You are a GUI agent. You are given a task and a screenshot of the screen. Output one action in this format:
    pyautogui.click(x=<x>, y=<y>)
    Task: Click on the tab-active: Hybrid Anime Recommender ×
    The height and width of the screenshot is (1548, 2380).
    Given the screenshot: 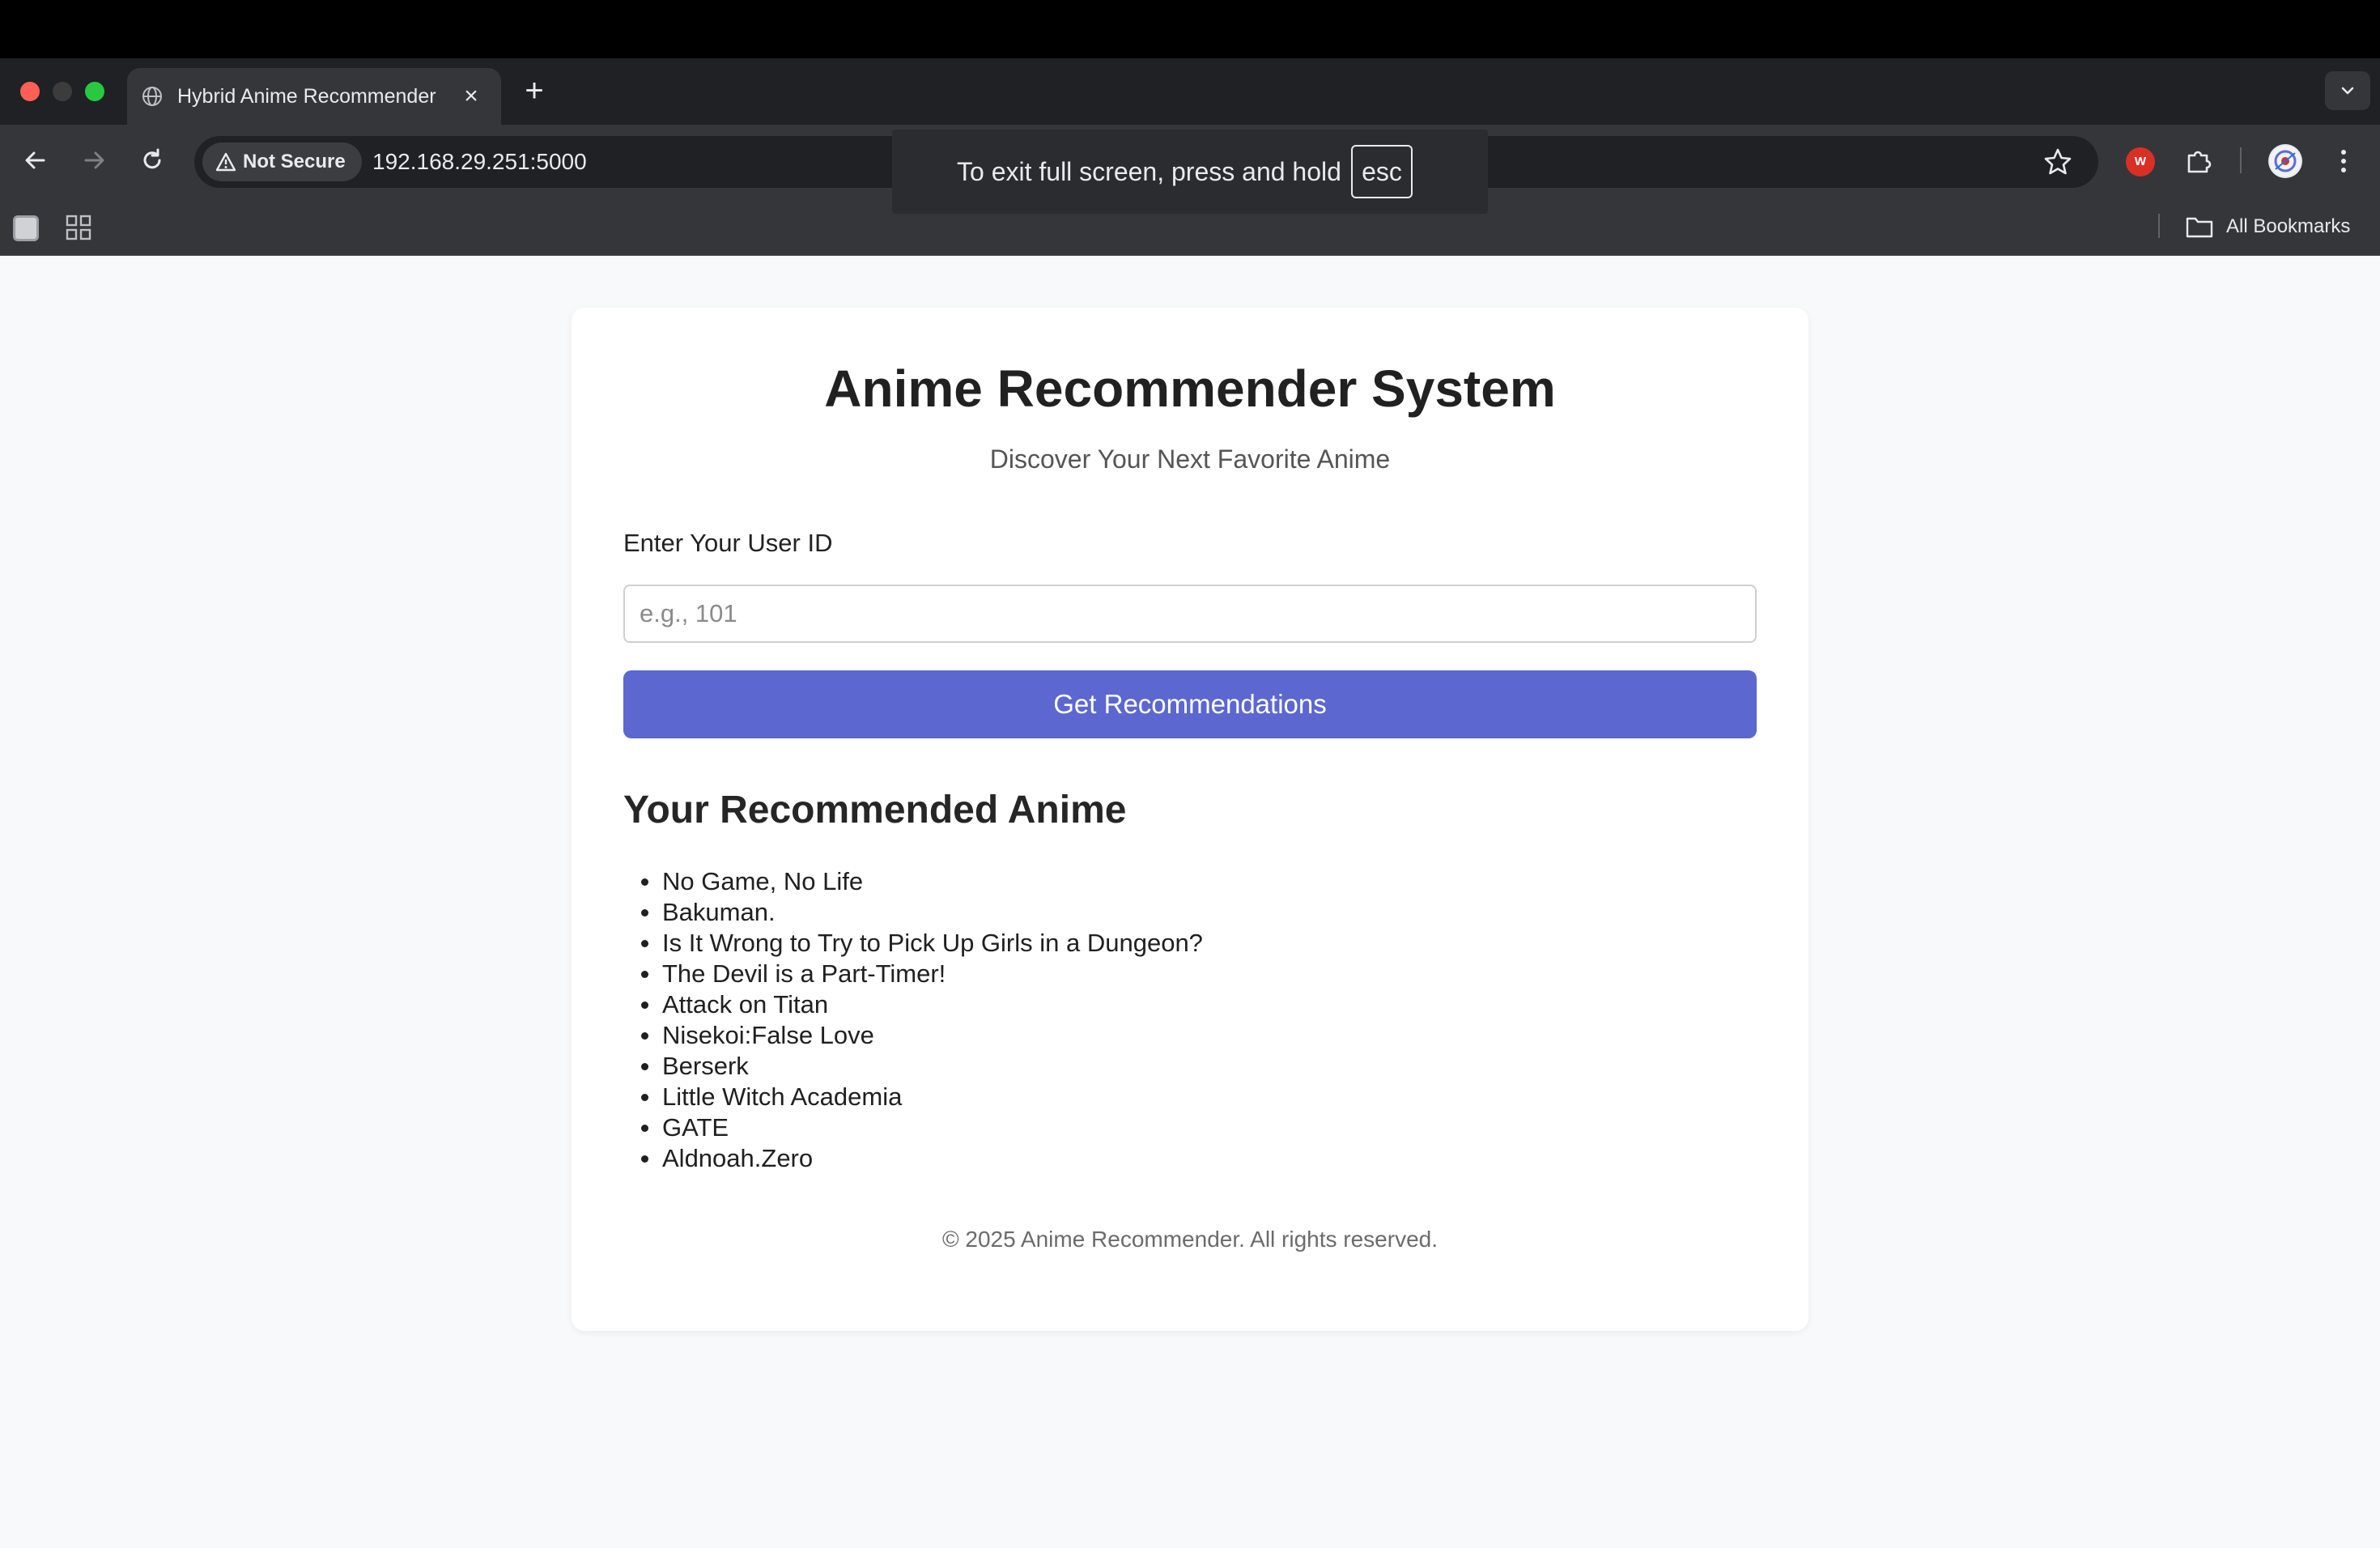 What is the action you would take?
    pyautogui.click(x=314, y=96)
    